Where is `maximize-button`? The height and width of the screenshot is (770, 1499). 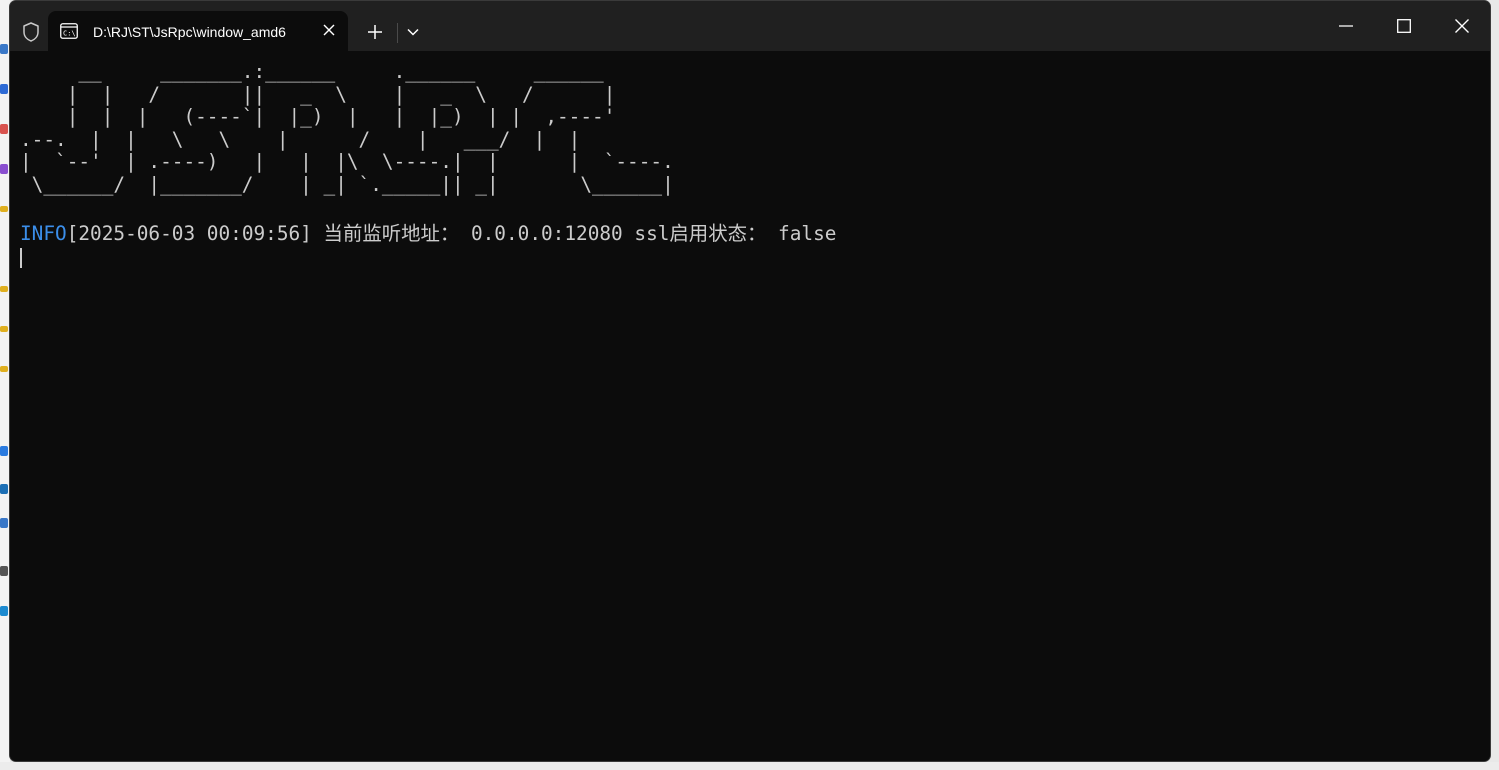
maximize-button is located at coordinates (1404, 26).